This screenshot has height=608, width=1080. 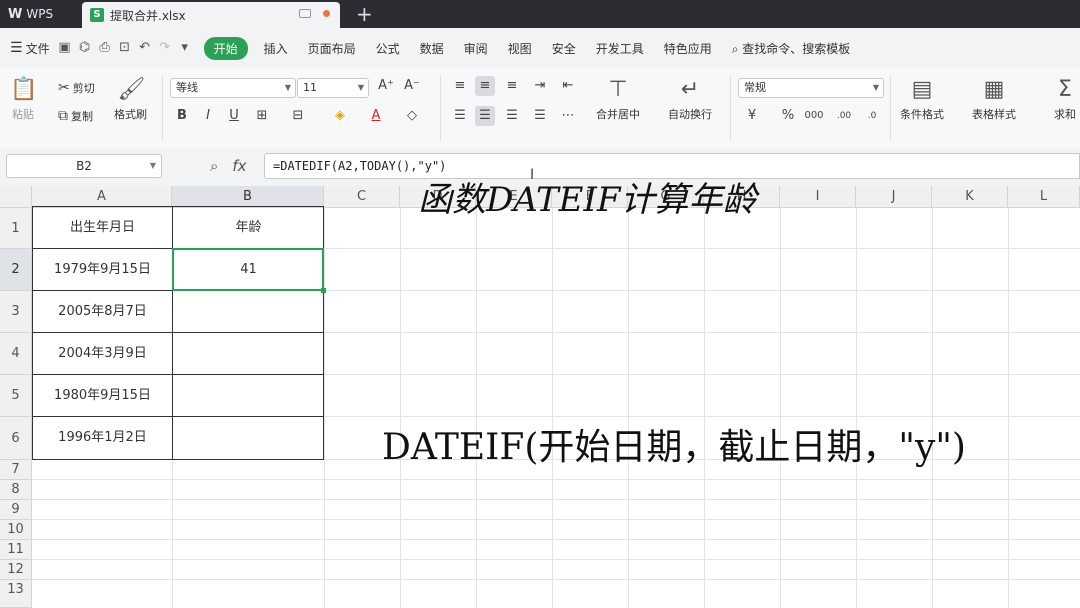 What do you see at coordinates (182, 116) in the screenshot?
I see `bold-icon: B` at bounding box center [182, 116].